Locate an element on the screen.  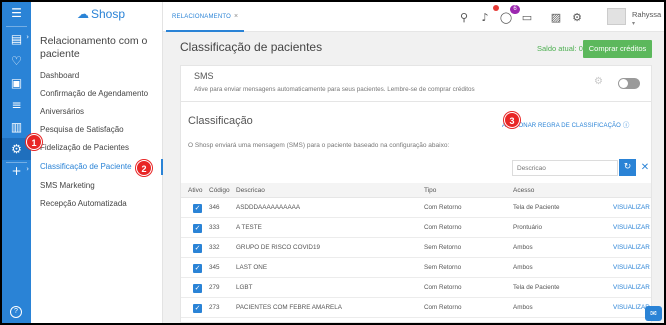
cell-description: LAST ONE is located at coordinates (252, 267).